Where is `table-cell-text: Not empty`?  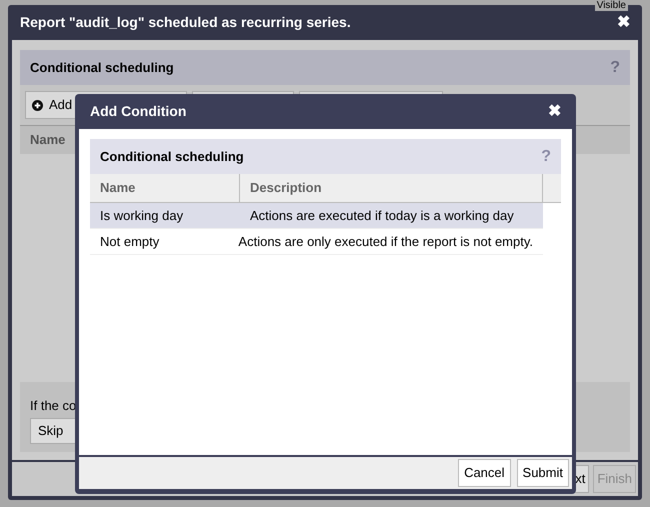
table-cell-text: Not empty is located at coordinates (129, 241).